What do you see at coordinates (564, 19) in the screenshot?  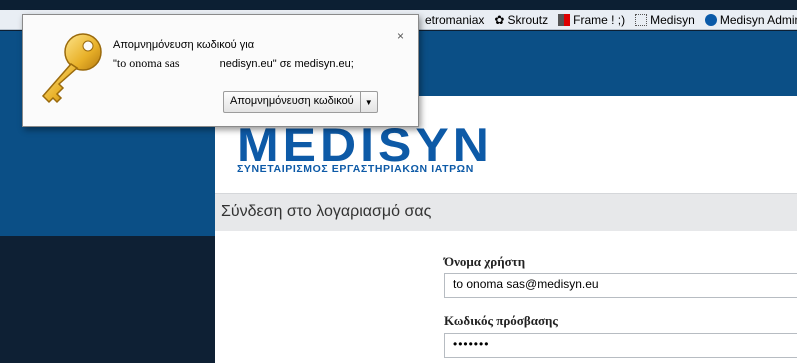 I see `frame-icon` at bounding box center [564, 19].